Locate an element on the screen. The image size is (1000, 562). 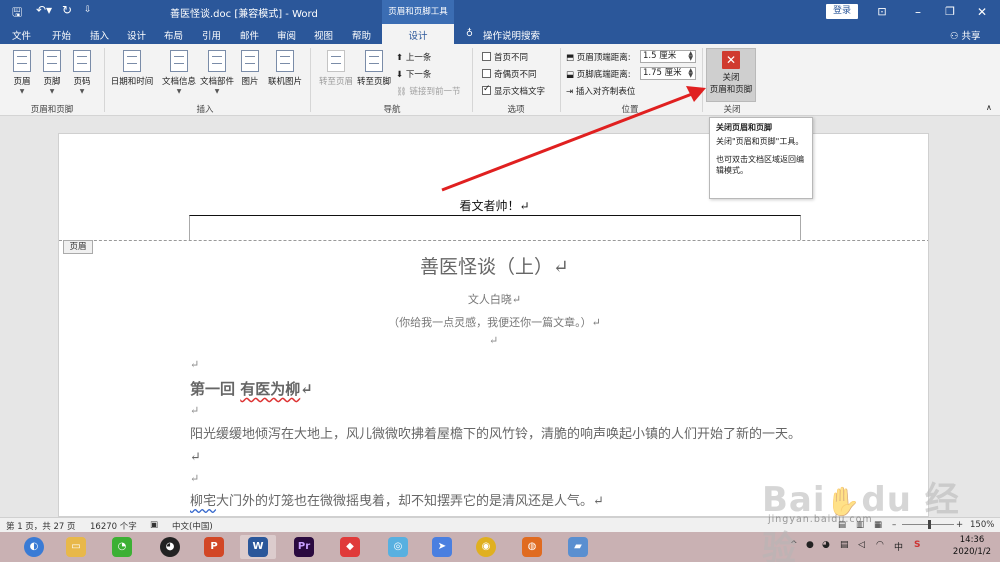
baidu-watermark: Bai✋du 经验 jingyan.baidu.com is located at coordinates (862, 517).